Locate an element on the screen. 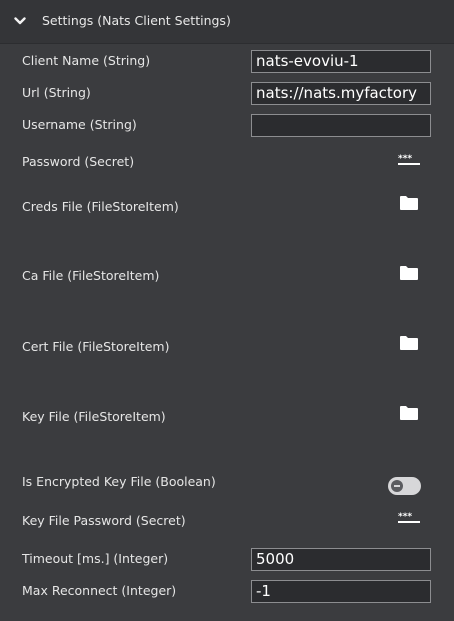 The height and width of the screenshot is (621, 454). timeout-input: 5000 is located at coordinates (341, 559).